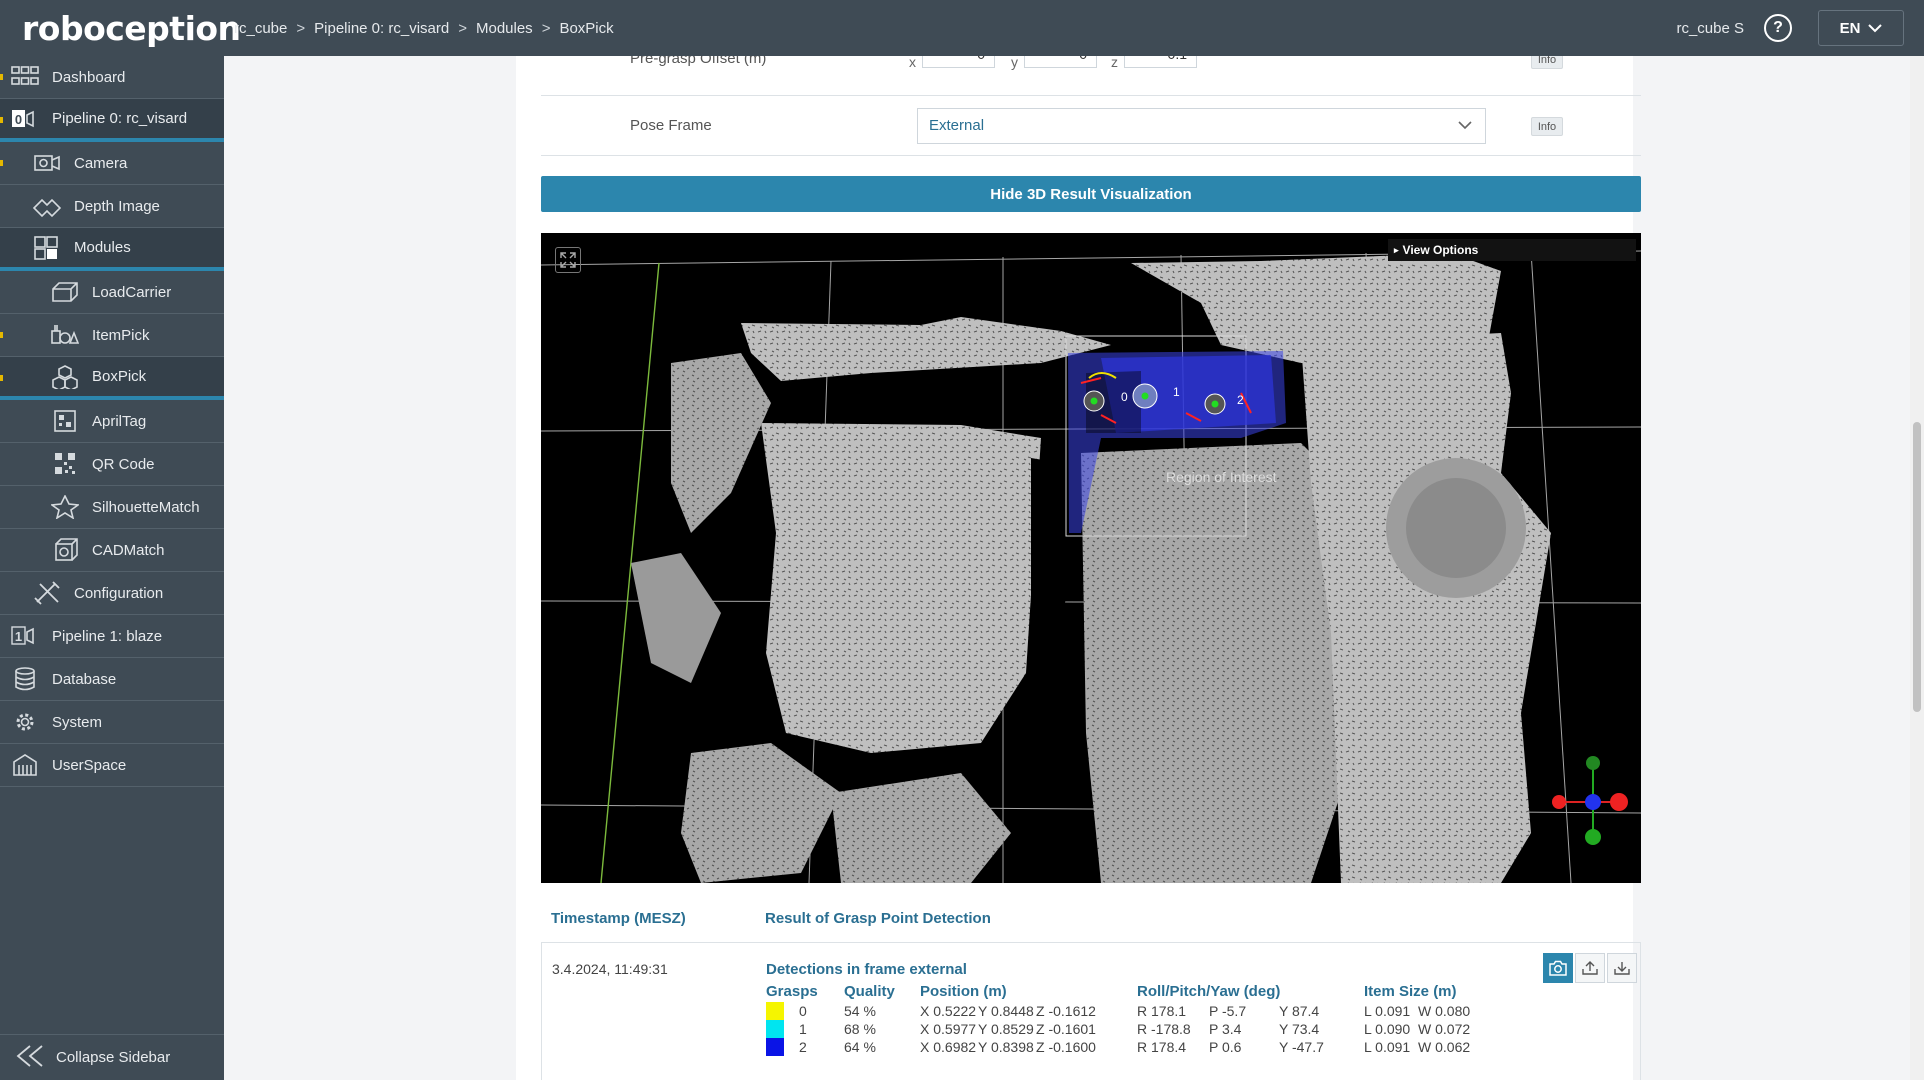 Image resolution: width=1924 pixels, height=1080 pixels. I want to click on sidebar-item-pipeline-1: 1 Pipeline 1: blaze, so click(112, 636).